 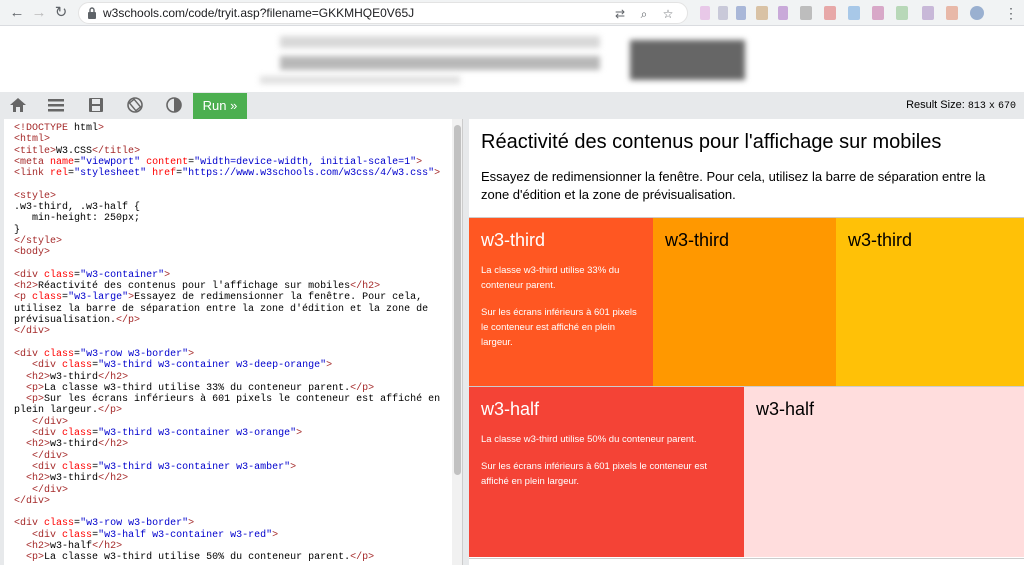 What do you see at coordinates (457, 300) in the screenshot?
I see `code-scrollbar-thumb` at bounding box center [457, 300].